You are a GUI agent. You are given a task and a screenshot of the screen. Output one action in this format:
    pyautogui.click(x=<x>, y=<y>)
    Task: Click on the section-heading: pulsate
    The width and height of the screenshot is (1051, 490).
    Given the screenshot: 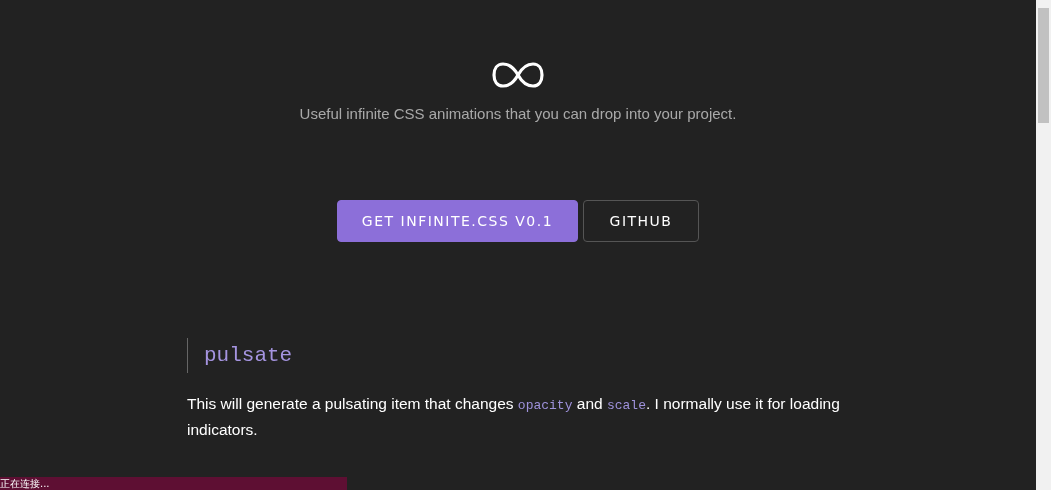 What is the action you would take?
    pyautogui.click(x=518, y=355)
    